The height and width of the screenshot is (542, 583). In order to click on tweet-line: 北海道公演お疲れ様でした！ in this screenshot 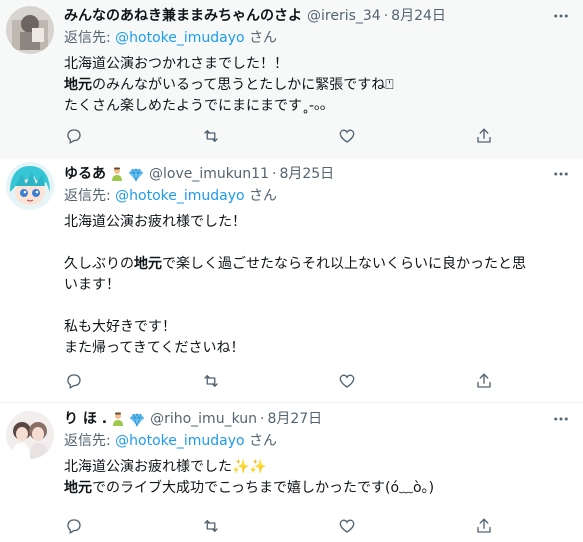, I will do `click(155, 222)`.